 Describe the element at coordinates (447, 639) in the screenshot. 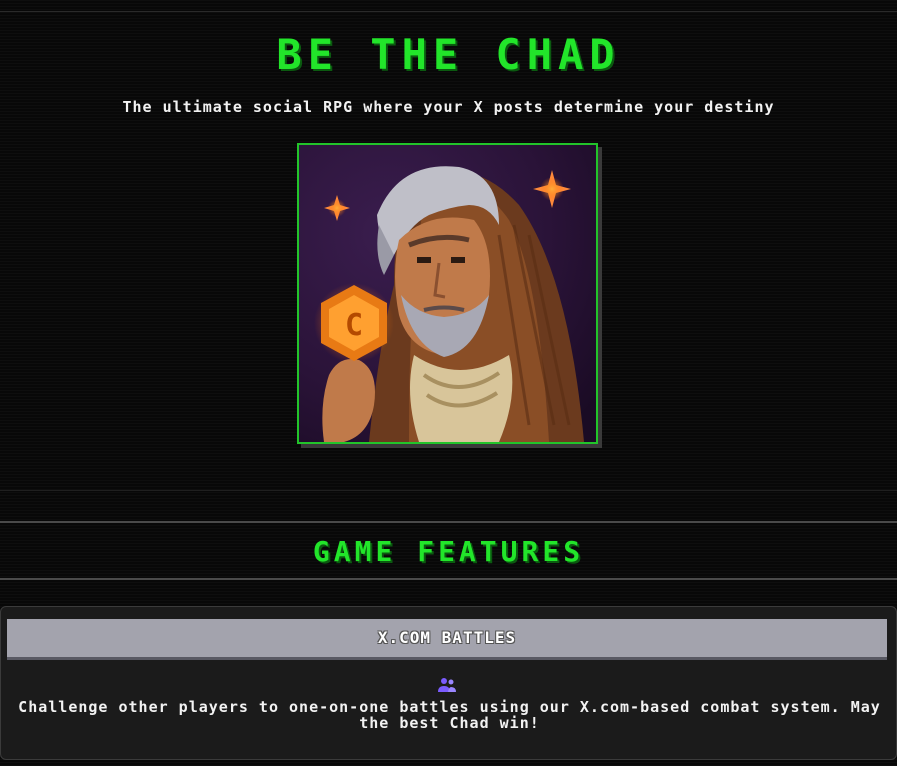

I see `feature-card-title: X.COM BATTLES` at that location.